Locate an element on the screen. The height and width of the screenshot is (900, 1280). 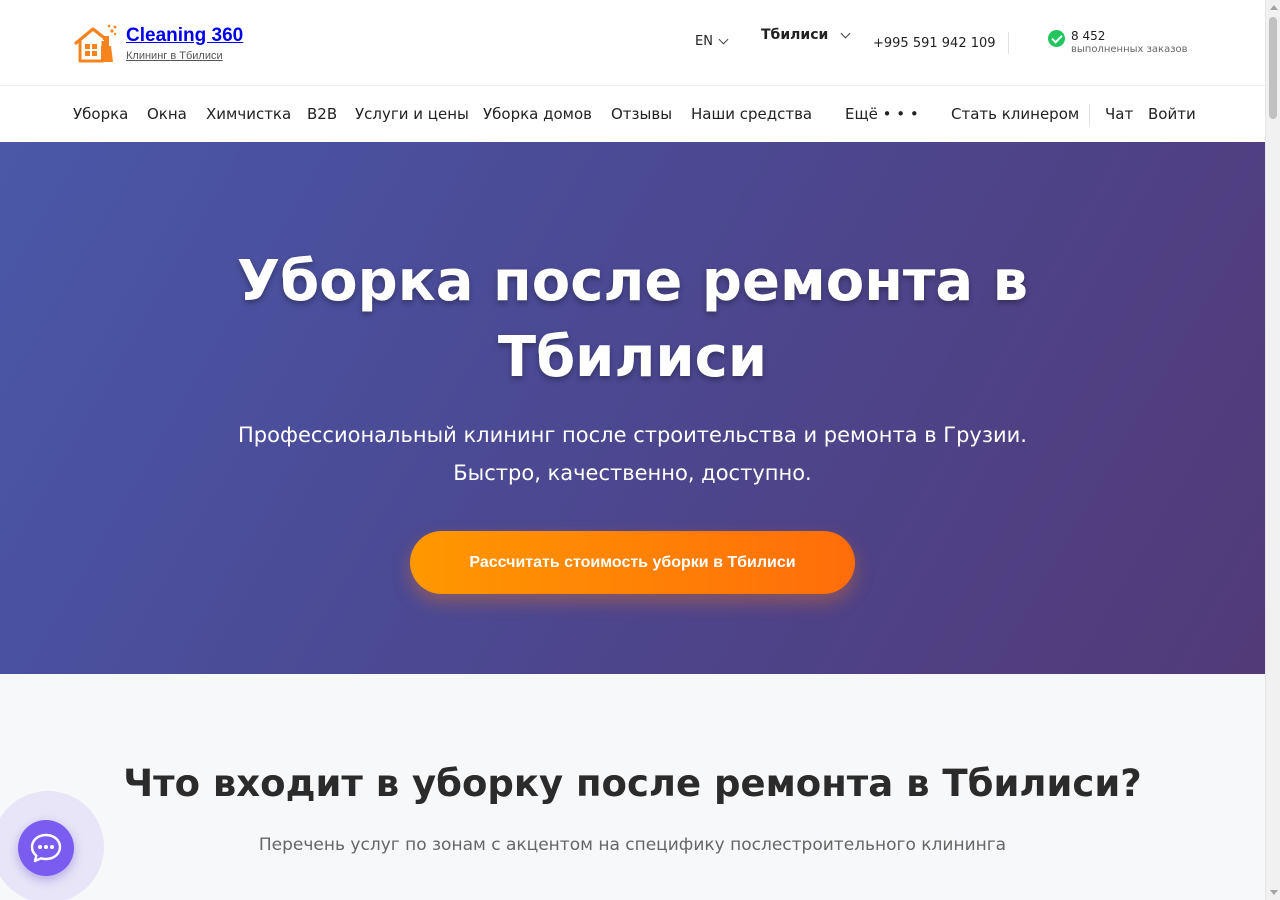
city-selector: Тбилиси is located at coordinates (806, 35).